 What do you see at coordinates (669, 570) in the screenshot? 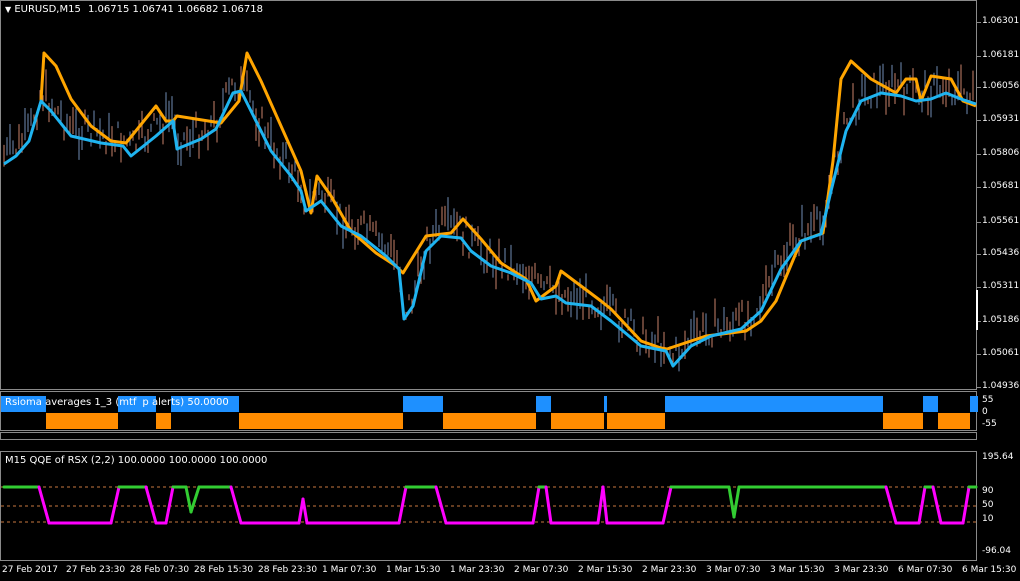
I see `time-axis-label: 2 Mar 23:30` at bounding box center [669, 570].